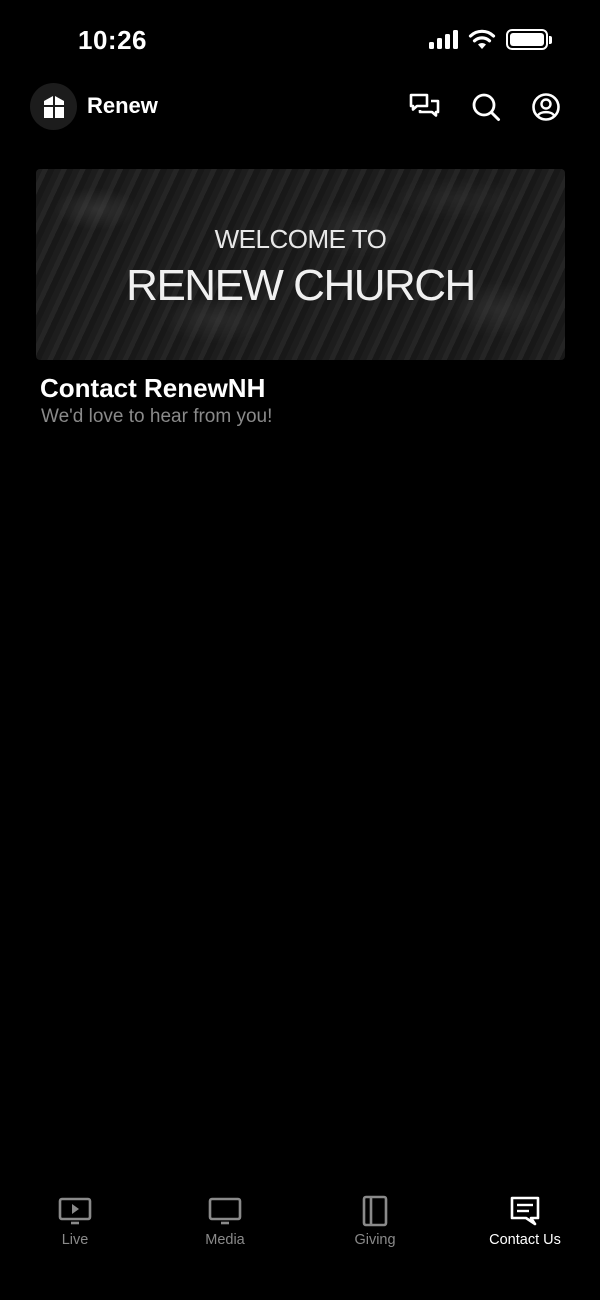  I want to click on banner-church-name: RENEW CHURCH, so click(301, 285).